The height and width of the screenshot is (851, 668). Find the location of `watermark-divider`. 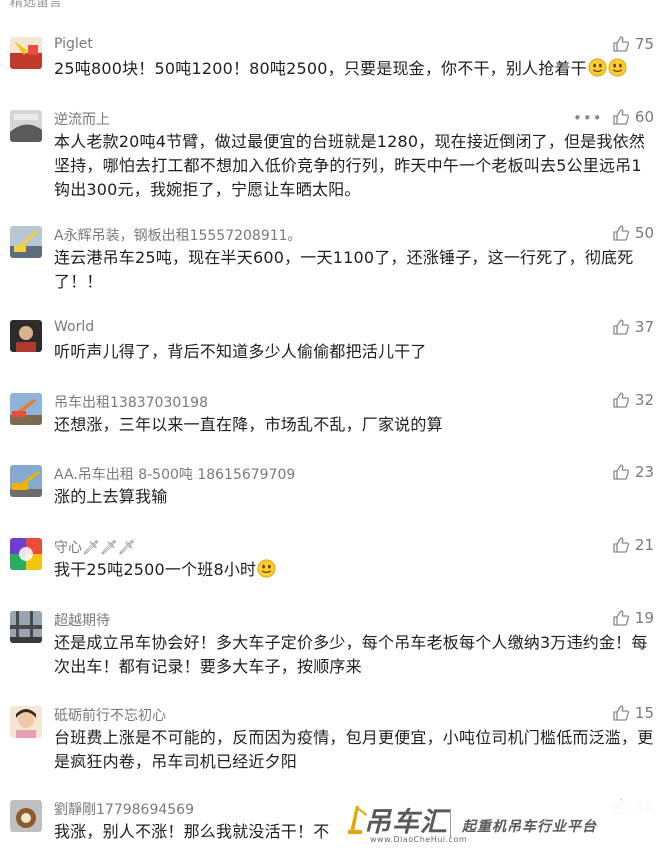

watermark-divider is located at coordinates (450, 824).